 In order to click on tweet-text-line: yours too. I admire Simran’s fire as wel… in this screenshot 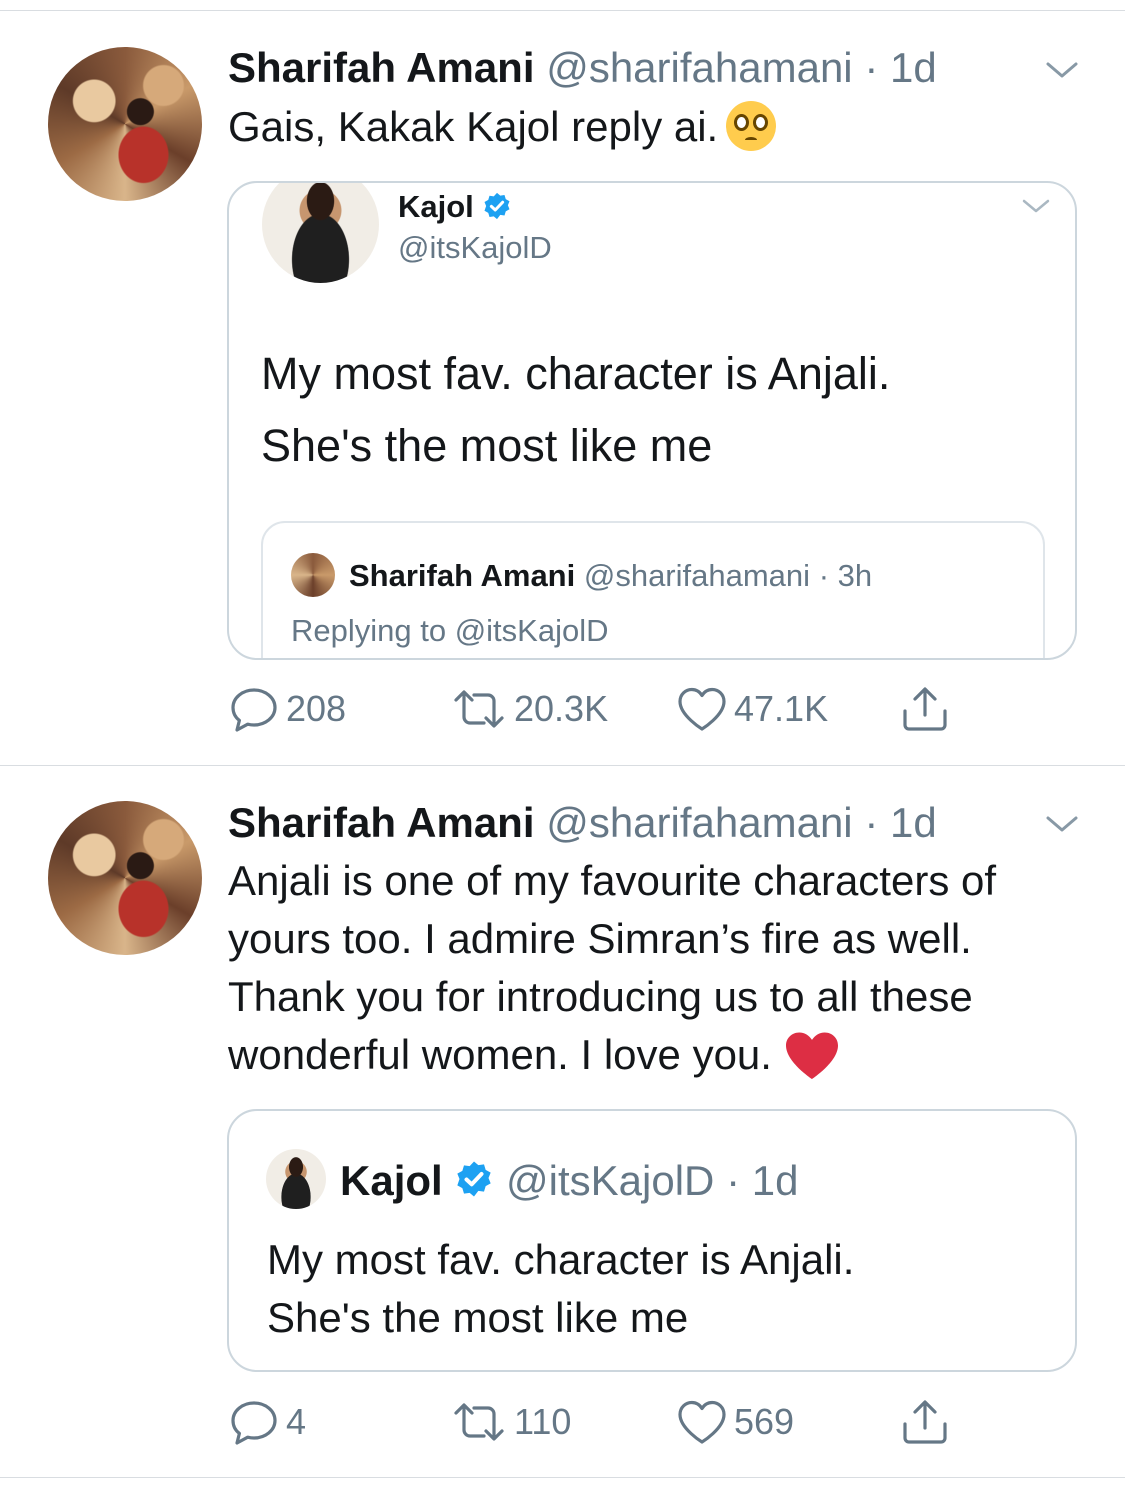, I will do `click(600, 938)`.